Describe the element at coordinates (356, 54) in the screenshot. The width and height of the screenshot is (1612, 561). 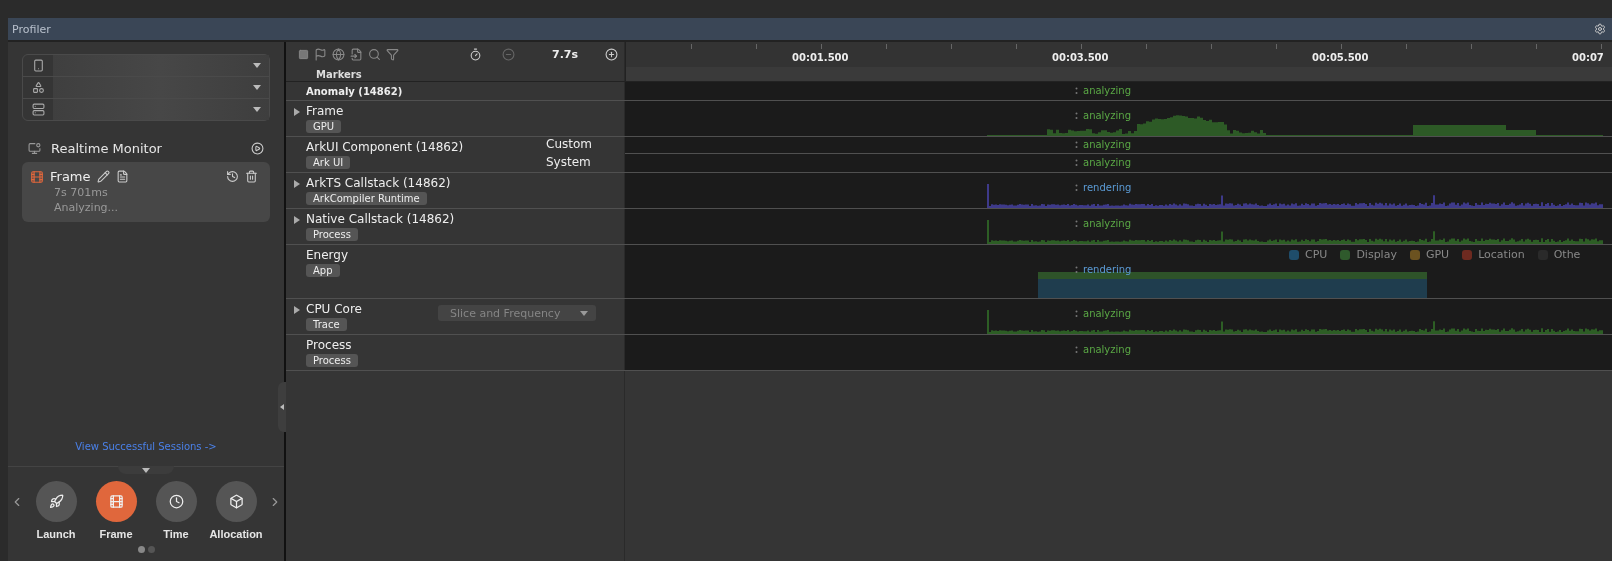
I see `import-icon` at that location.